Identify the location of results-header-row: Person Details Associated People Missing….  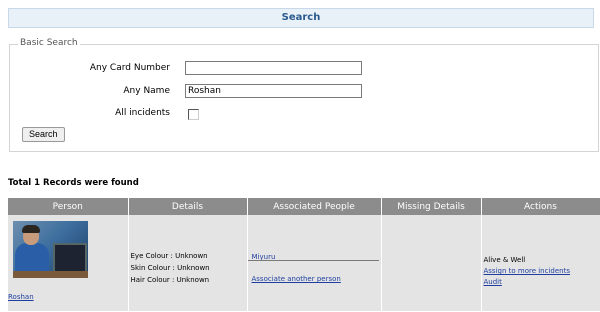
(304, 206).